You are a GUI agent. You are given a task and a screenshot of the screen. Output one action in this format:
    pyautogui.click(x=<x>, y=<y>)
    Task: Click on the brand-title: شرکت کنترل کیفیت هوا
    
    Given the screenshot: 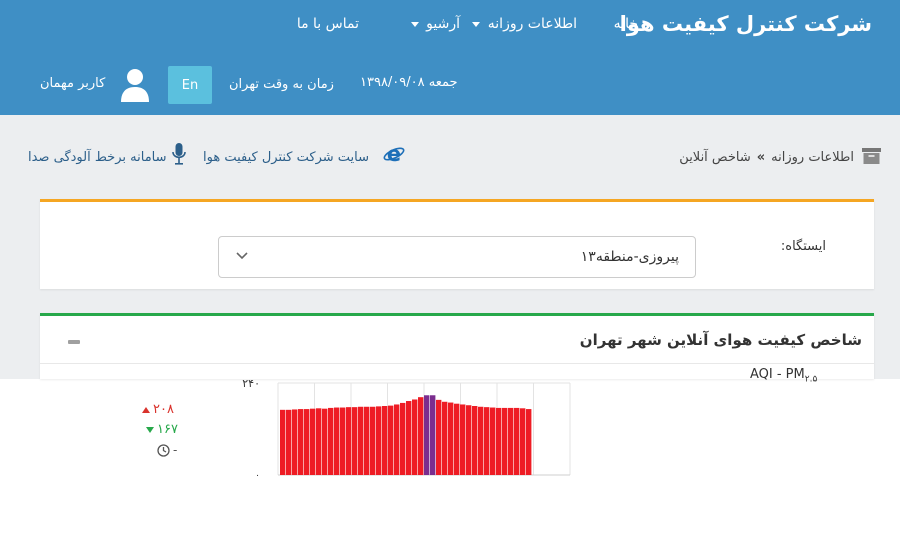 What is the action you would take?
    pyautogui.click(x=746, y=24)
    